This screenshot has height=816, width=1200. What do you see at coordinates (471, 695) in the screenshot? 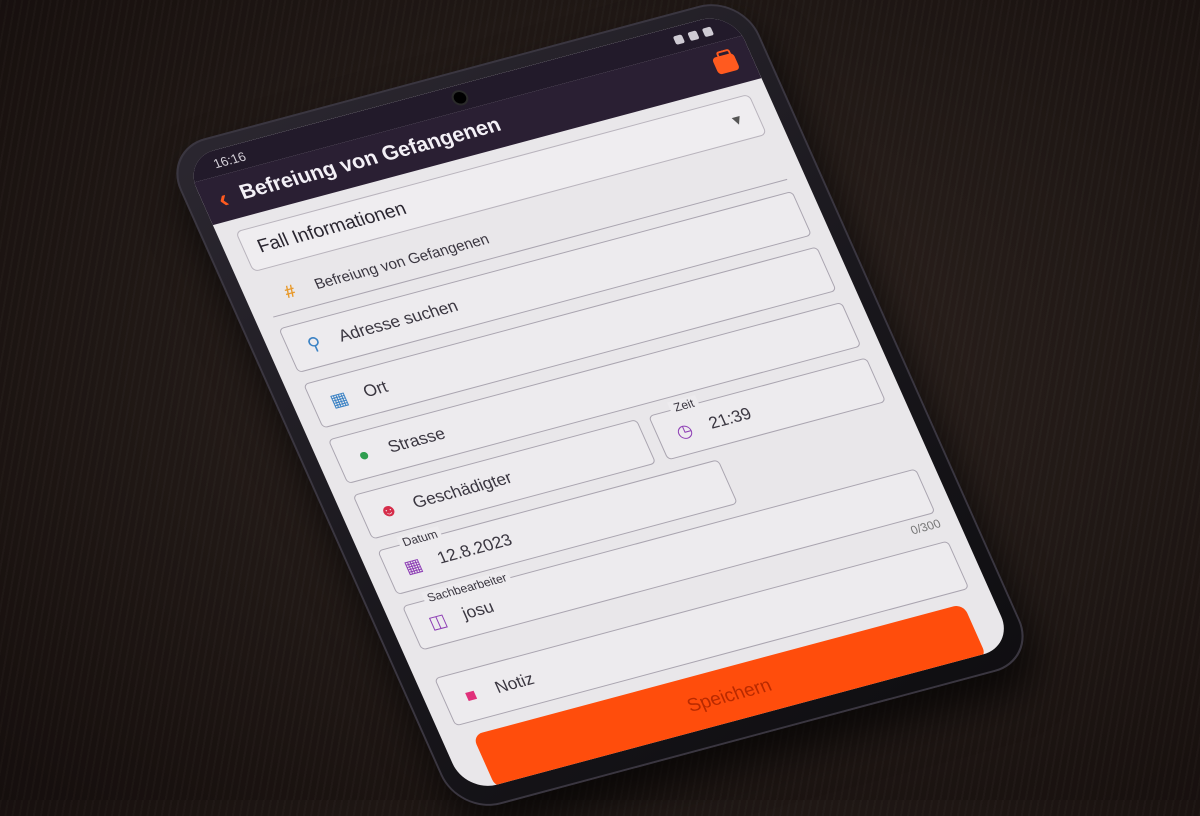
I see `note-icon: ■` at bounding box center [471, 695].